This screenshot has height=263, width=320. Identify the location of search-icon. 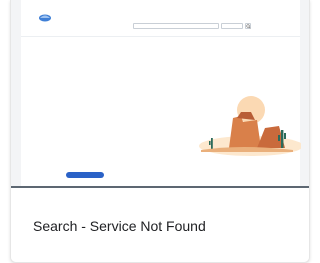
(248, 26).